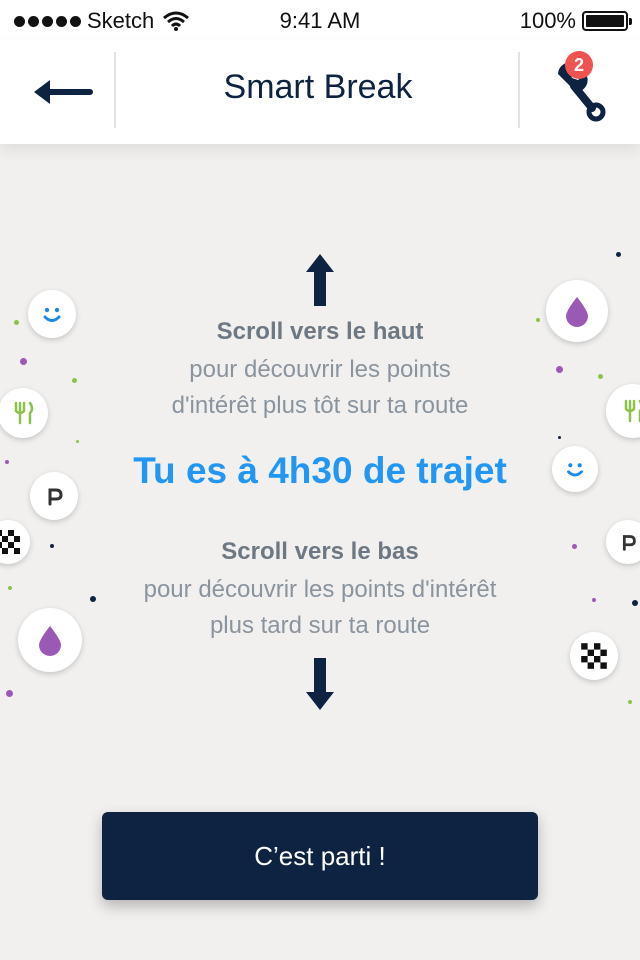 The height and width of the screenshot is (960, 640). What do you see at coordinates (594, 656) in the screenshot?
I see `checkered-flag-icon` at bounding box center [594, 656].